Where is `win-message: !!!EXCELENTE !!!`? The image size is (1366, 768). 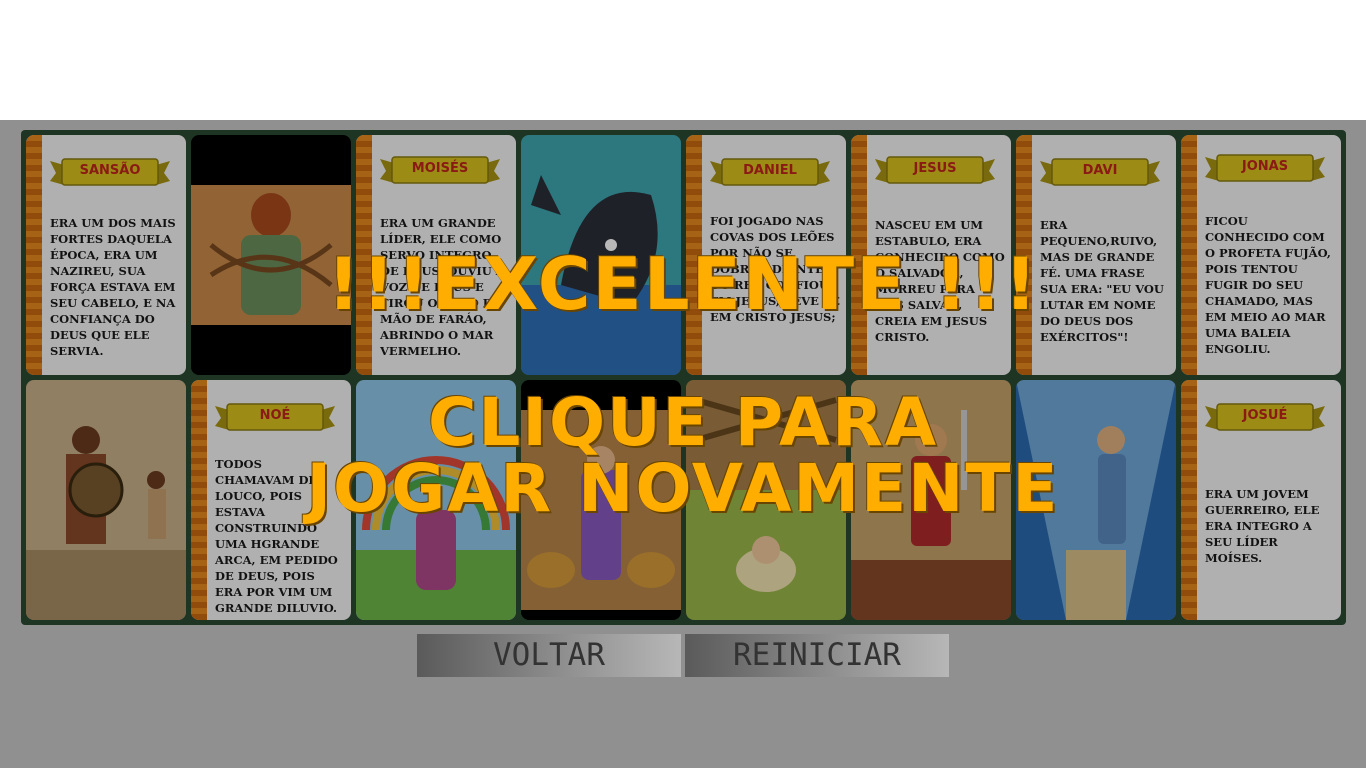
win-message: !!!EXCELENTE !!! is located at coordinates (683, 284).